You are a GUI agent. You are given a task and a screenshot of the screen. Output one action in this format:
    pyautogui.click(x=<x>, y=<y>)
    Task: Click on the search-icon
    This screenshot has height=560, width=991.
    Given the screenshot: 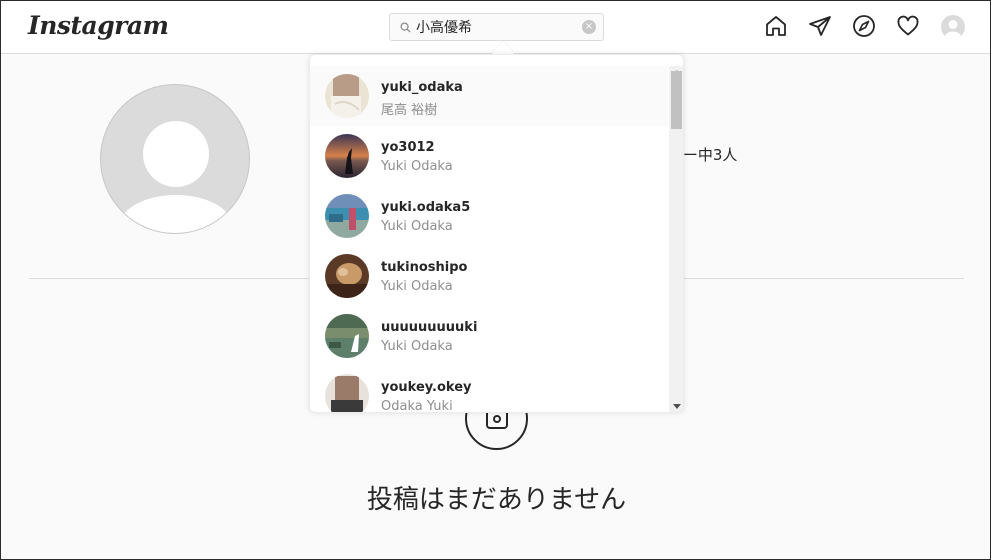 What is the action you would take?
    pyautogui.click(x=405, y=27)
    